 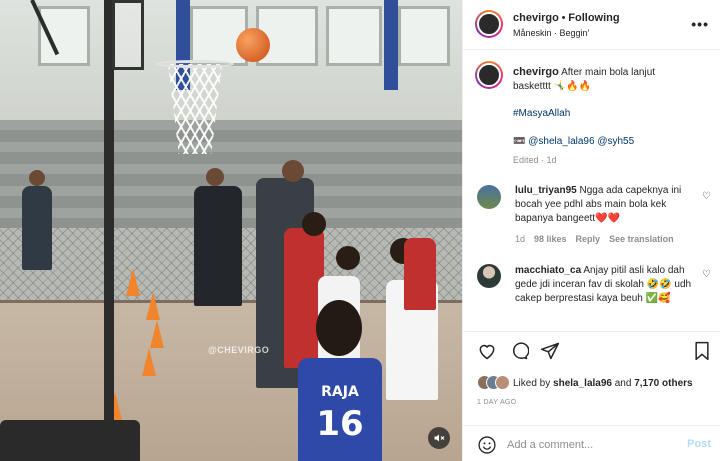 What do you see at coordinates (593, 18) in the screenshot?
I see `following-button: Following` at bounding box center [593, 18].